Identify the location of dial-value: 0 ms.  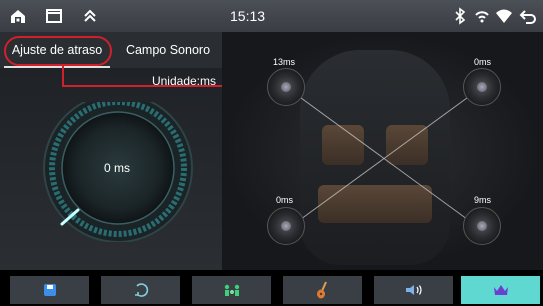
(117, 168).